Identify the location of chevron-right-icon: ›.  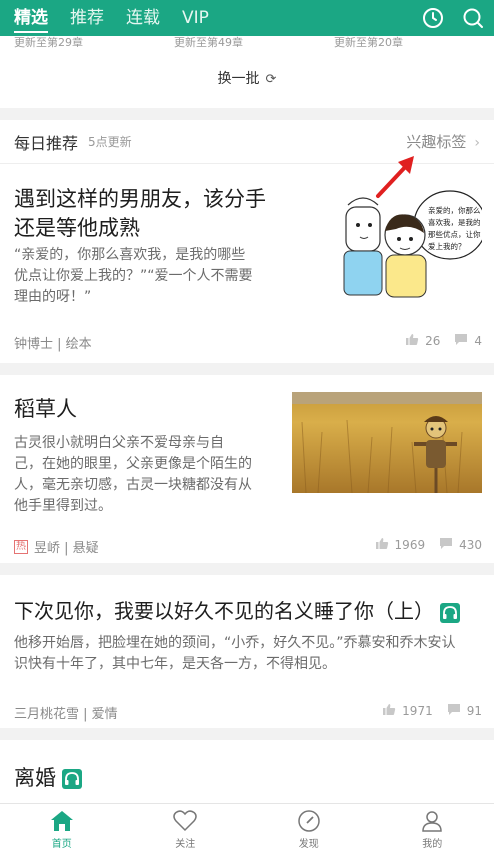
(477, 143).